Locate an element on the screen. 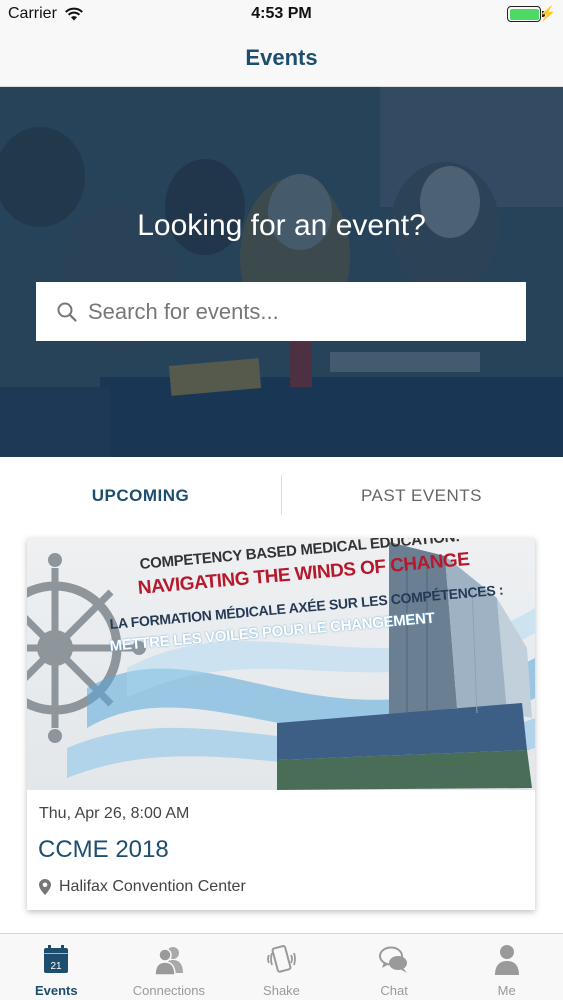  clock: 4:53 PM is located at coordinates (281, 13).